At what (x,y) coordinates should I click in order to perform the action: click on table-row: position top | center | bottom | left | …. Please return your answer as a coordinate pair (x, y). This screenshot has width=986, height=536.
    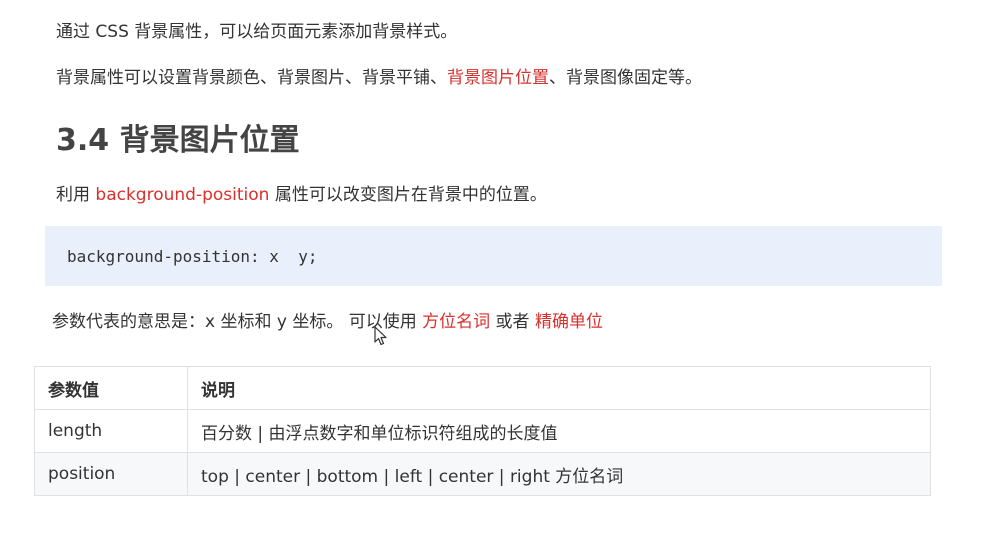
    Looking at the image, I should click on (482, 474).